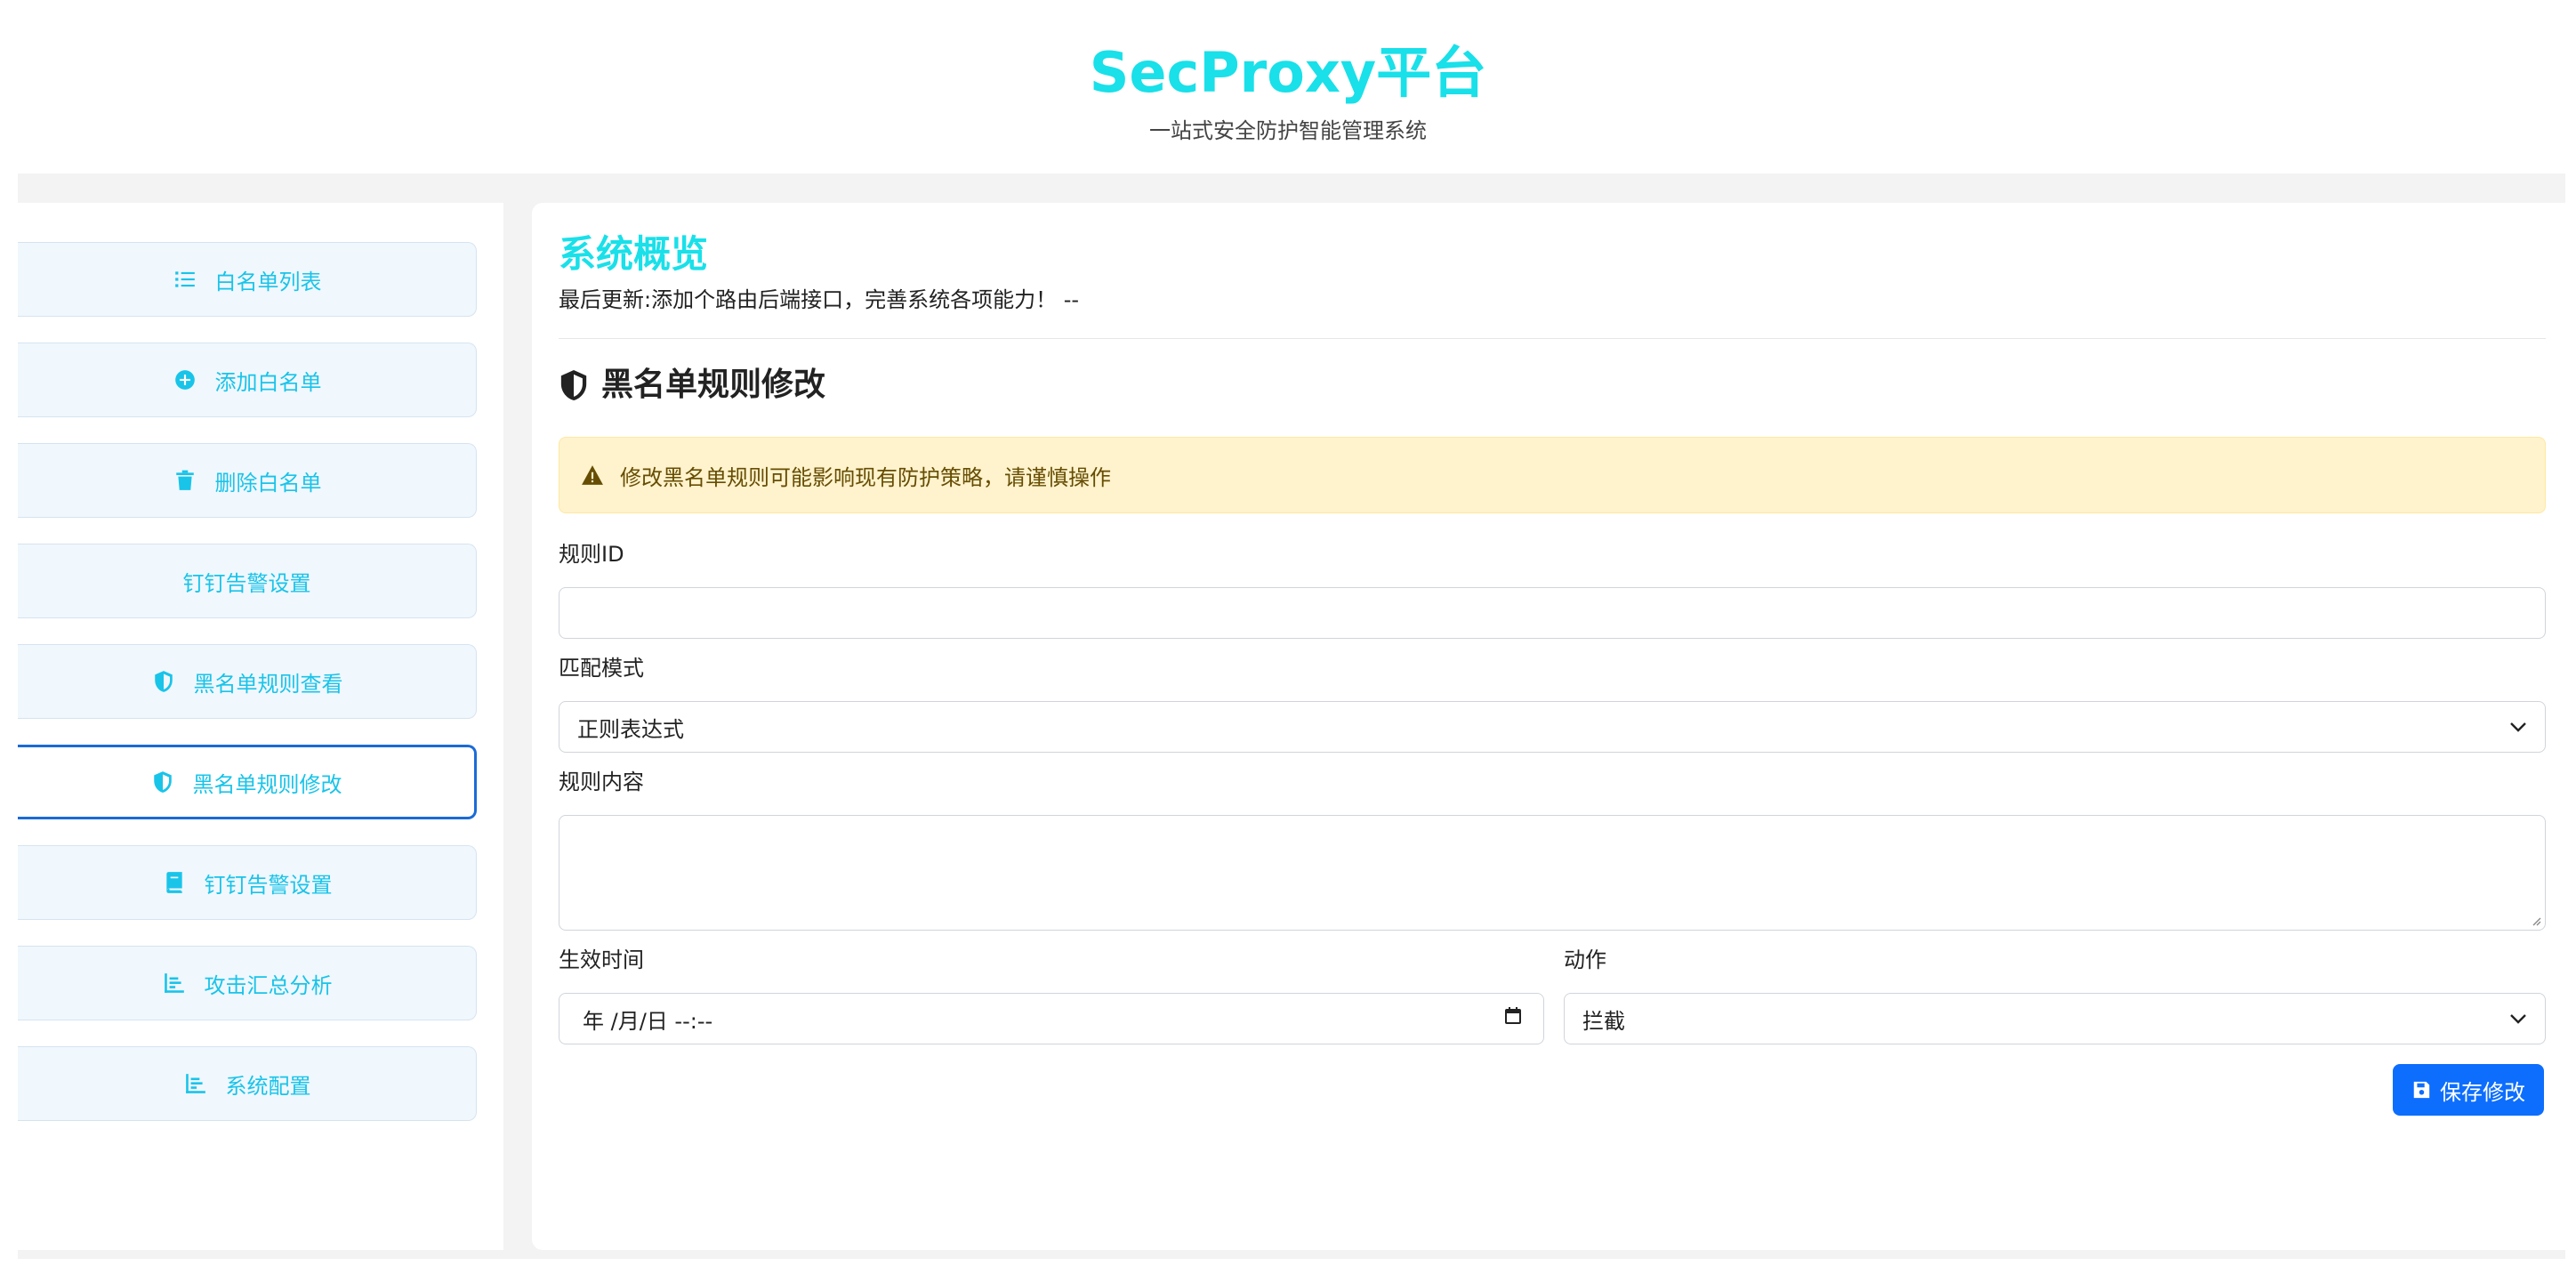 The width and height of the screenshot is (2576, 1274). Describe the element at coordinates (185, 379) in the screenshot. I see `plus-circle-icon` at that location.